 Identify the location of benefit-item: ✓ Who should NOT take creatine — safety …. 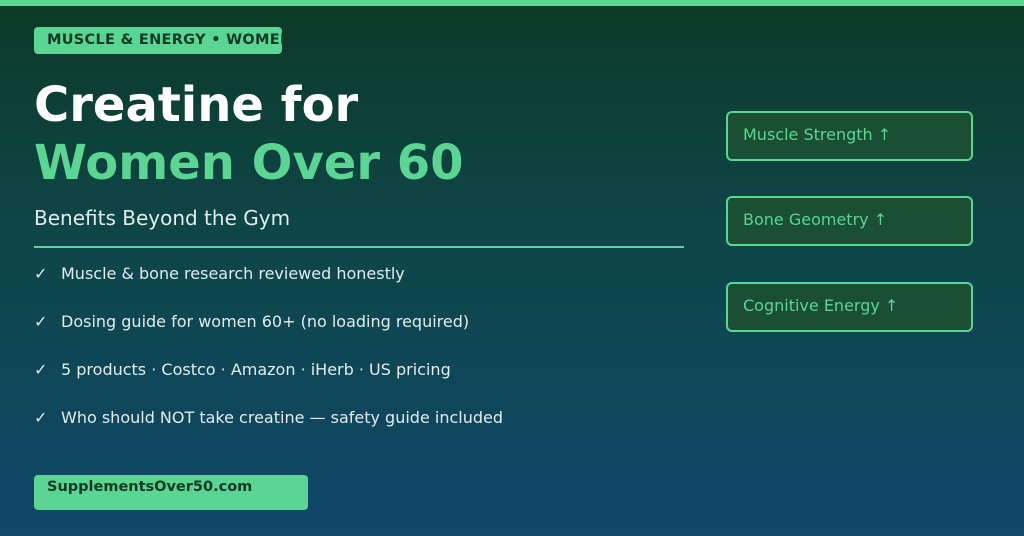
(268, 417).